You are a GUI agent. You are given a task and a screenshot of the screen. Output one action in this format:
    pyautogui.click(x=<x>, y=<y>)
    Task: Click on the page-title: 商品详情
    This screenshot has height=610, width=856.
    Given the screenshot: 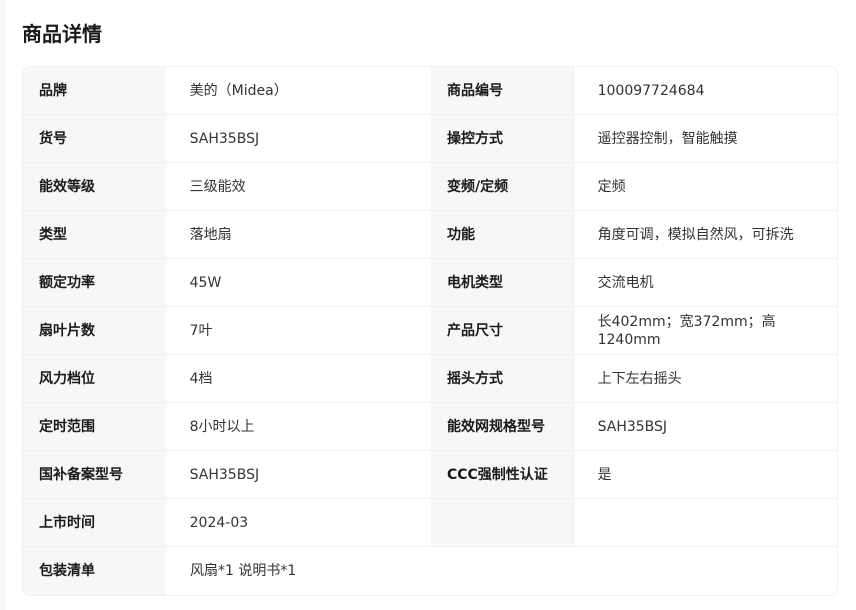 What is the action you would take?
    pyautogui.click(x=62, y=34)
    